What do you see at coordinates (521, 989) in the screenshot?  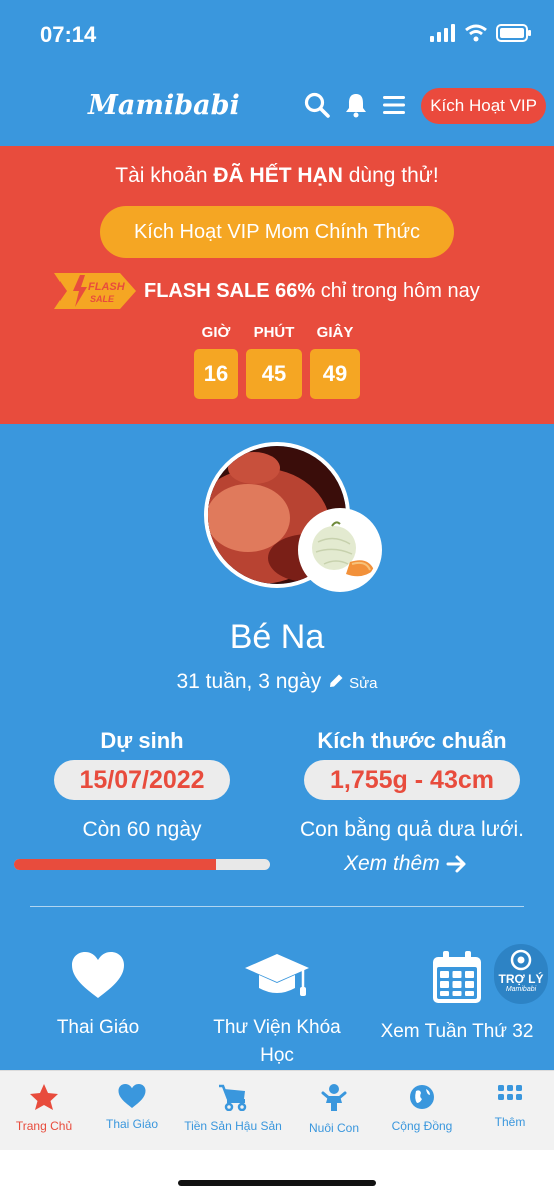 I see `assistant-brand: Mamibabi` at bounding box center [521, 989].